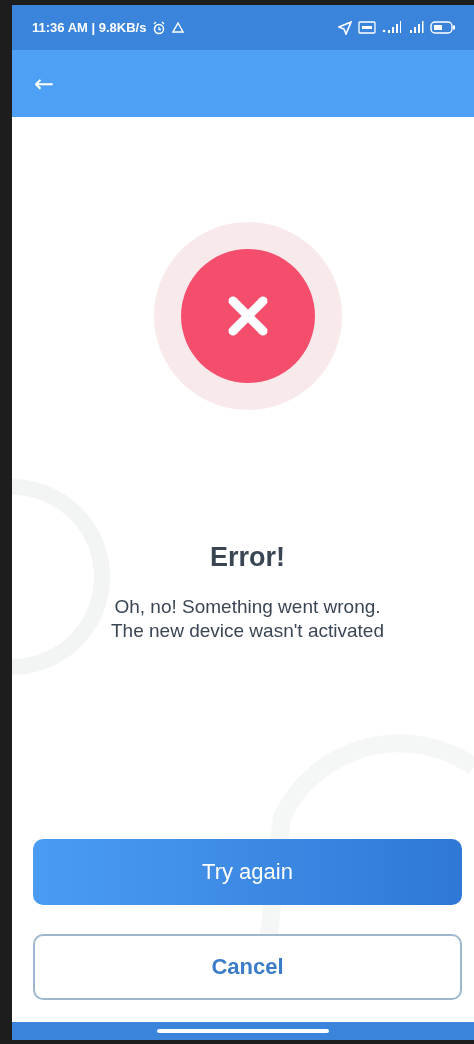 The width and height of the screenshot is (474, 1044). Describe the element at coordinates (247, 967) in the screenshot. I see `cancel-button: Cancel` at that location.